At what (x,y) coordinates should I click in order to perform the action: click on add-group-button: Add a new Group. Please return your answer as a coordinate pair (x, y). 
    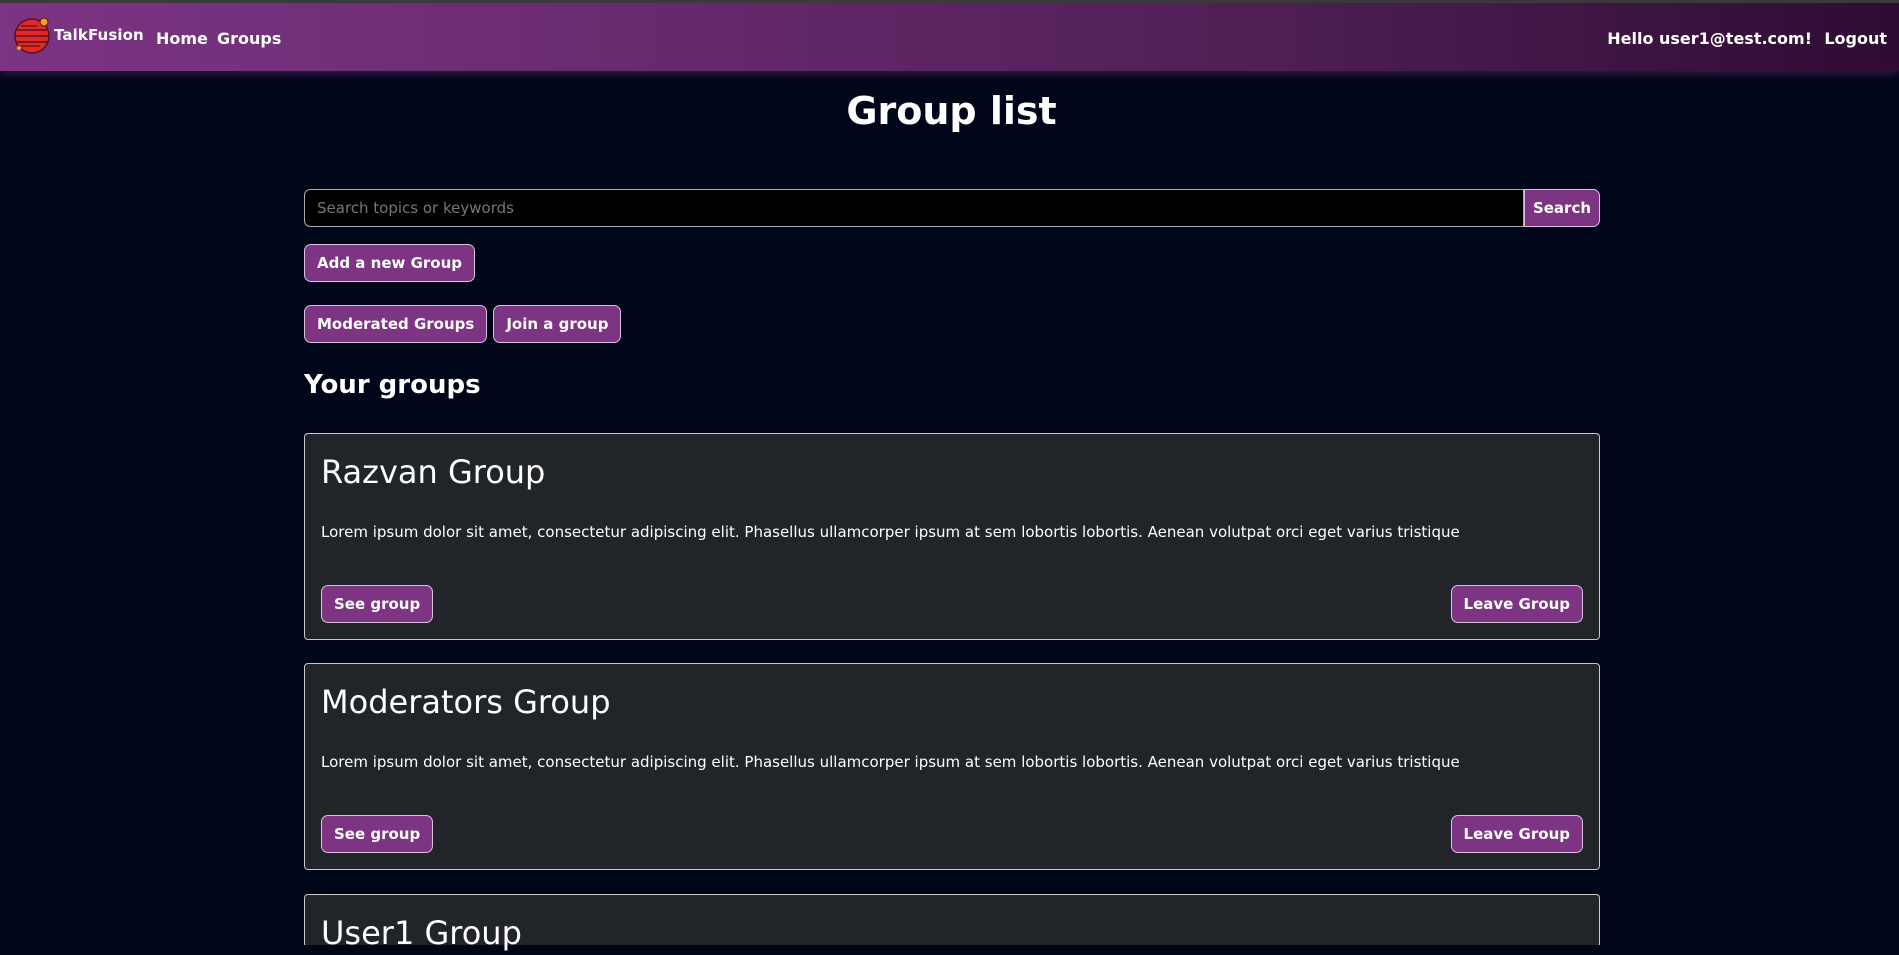
    Looking at the image, I should click on (390, 263).